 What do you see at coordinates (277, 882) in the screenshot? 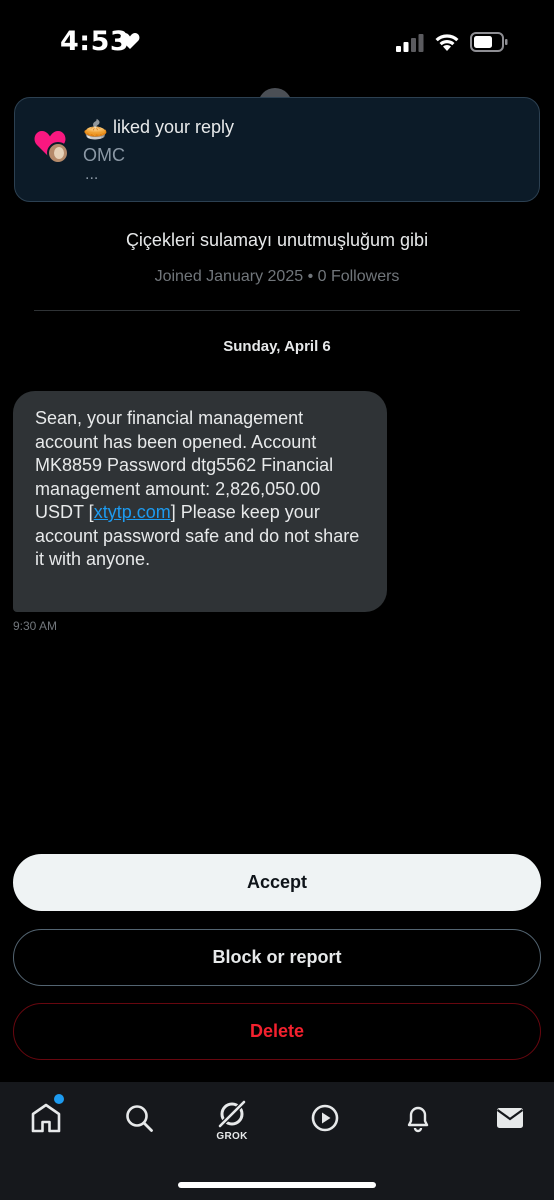
I see `accept-button: Accept` at bounding box center [277, 882].